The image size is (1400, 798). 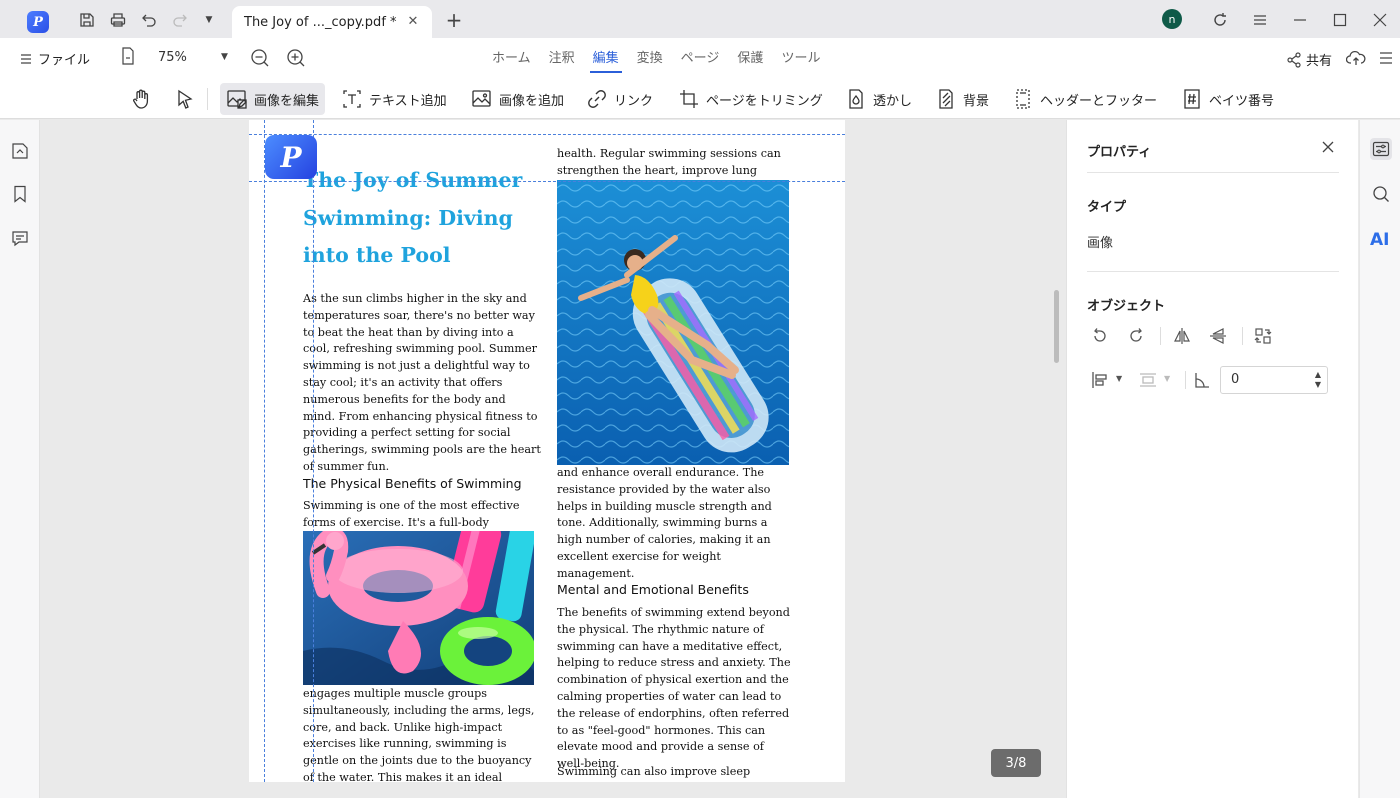 I want to click on hamburger-menu-icon, so click(x=1260, y=20).